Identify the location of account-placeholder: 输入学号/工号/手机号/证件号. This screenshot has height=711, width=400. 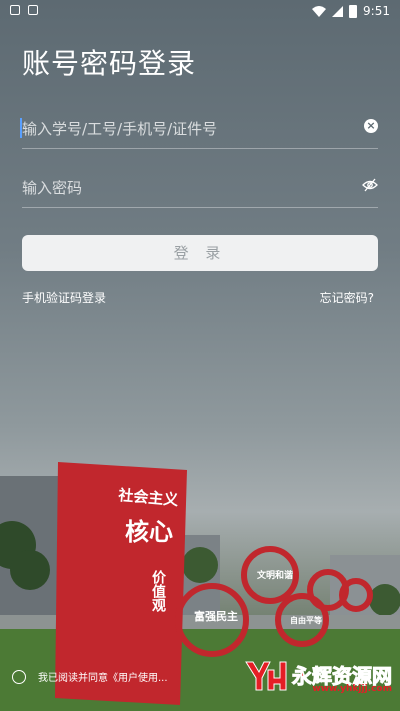
(120, 129).